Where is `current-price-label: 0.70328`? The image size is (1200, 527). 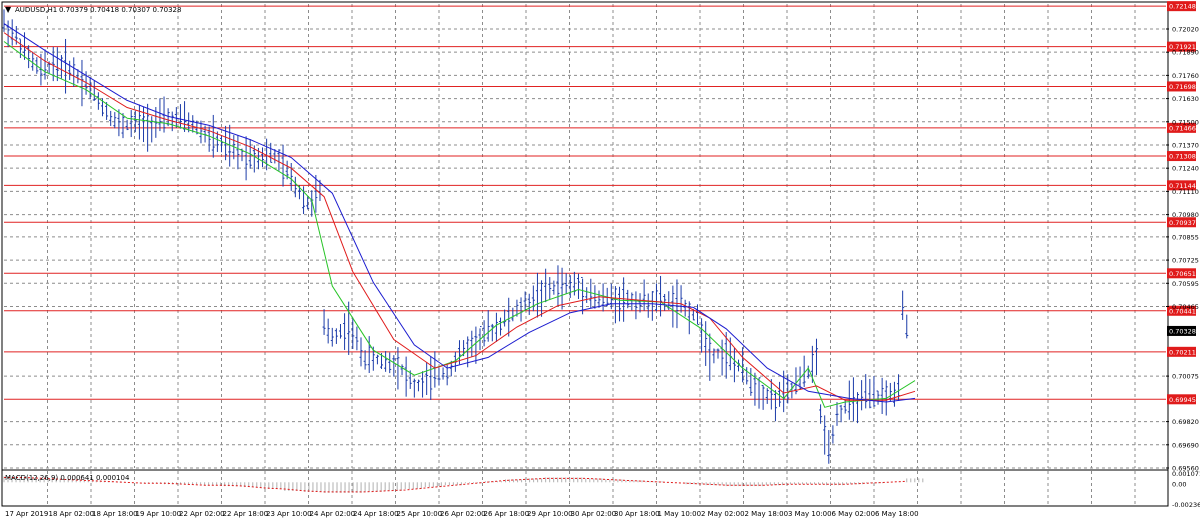 current-price-label: 0.70328 is located at coordinates (1182, 331).